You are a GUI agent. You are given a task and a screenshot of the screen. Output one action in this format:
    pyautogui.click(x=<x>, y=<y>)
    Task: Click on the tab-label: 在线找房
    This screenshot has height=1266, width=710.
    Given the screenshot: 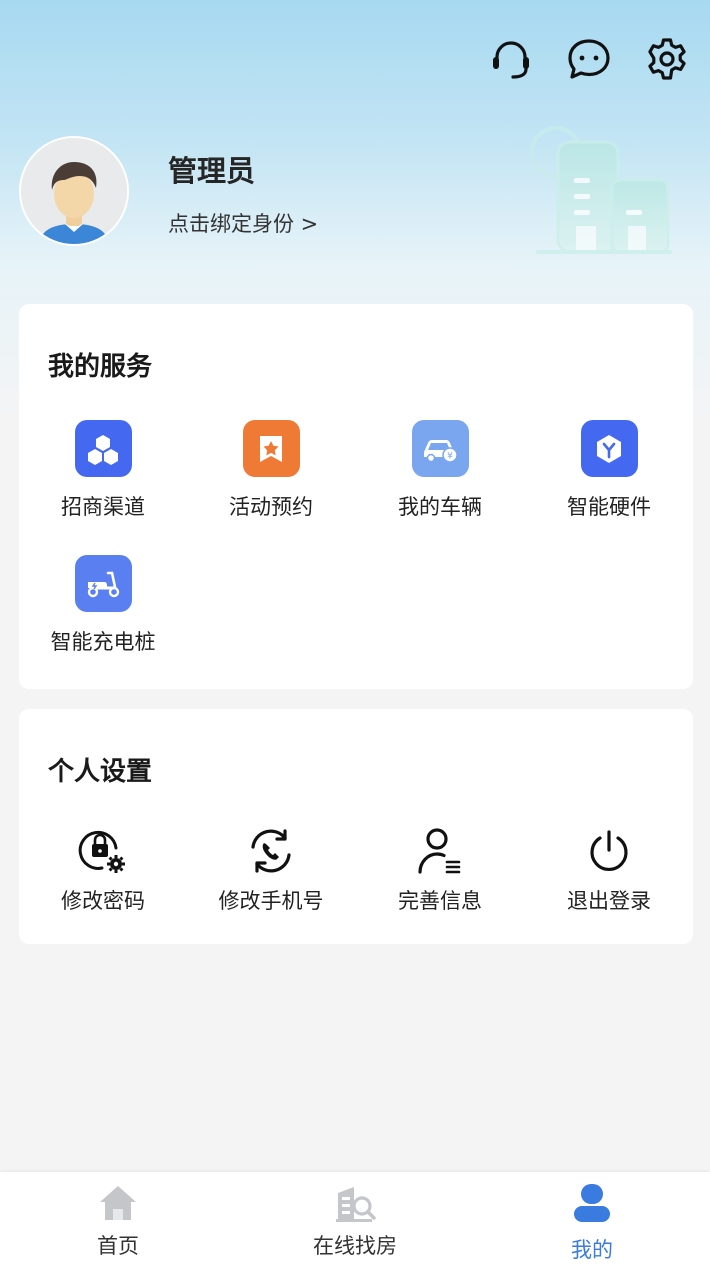 What is the action you would take?
    pyautogui.click(x=355, y=1246)
    